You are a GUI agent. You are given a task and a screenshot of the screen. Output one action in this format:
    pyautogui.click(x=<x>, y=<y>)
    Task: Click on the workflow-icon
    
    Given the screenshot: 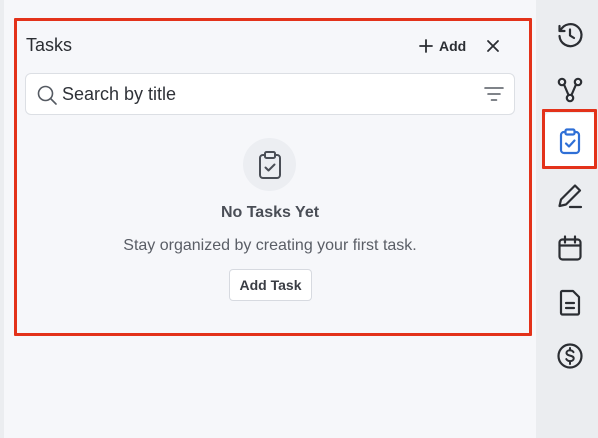 What is the action you would take?
    pyautogui.click(x=570, y=90)
    